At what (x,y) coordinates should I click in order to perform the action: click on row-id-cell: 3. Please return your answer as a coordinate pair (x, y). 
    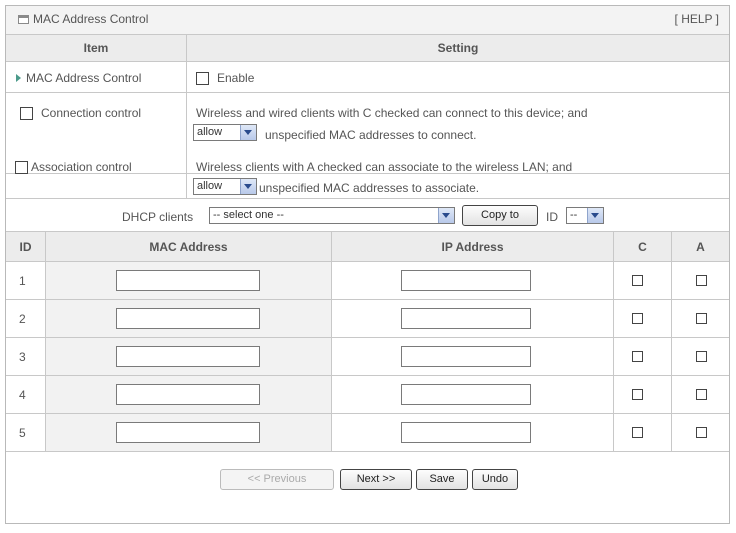
    Looking at the image, I should click on (26, 357).